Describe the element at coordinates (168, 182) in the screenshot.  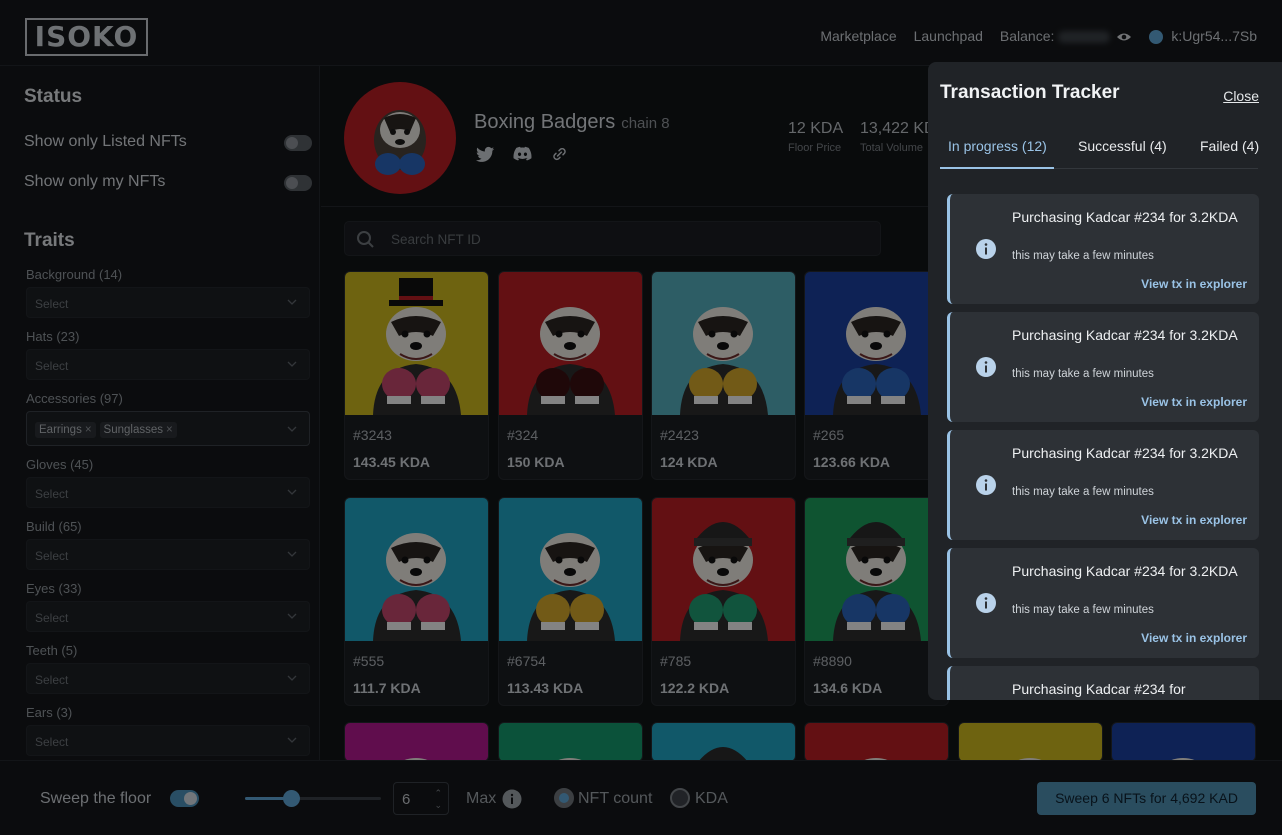
I see `toggle-row-mine: Show only my NFTs` at that location.